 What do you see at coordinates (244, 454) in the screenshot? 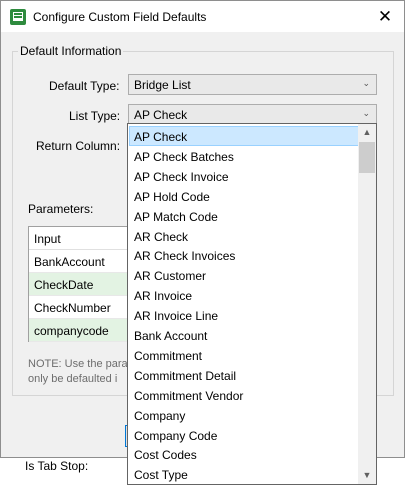
I see `dropdown-item: Cost Codes` at bounding box center [244, 454].